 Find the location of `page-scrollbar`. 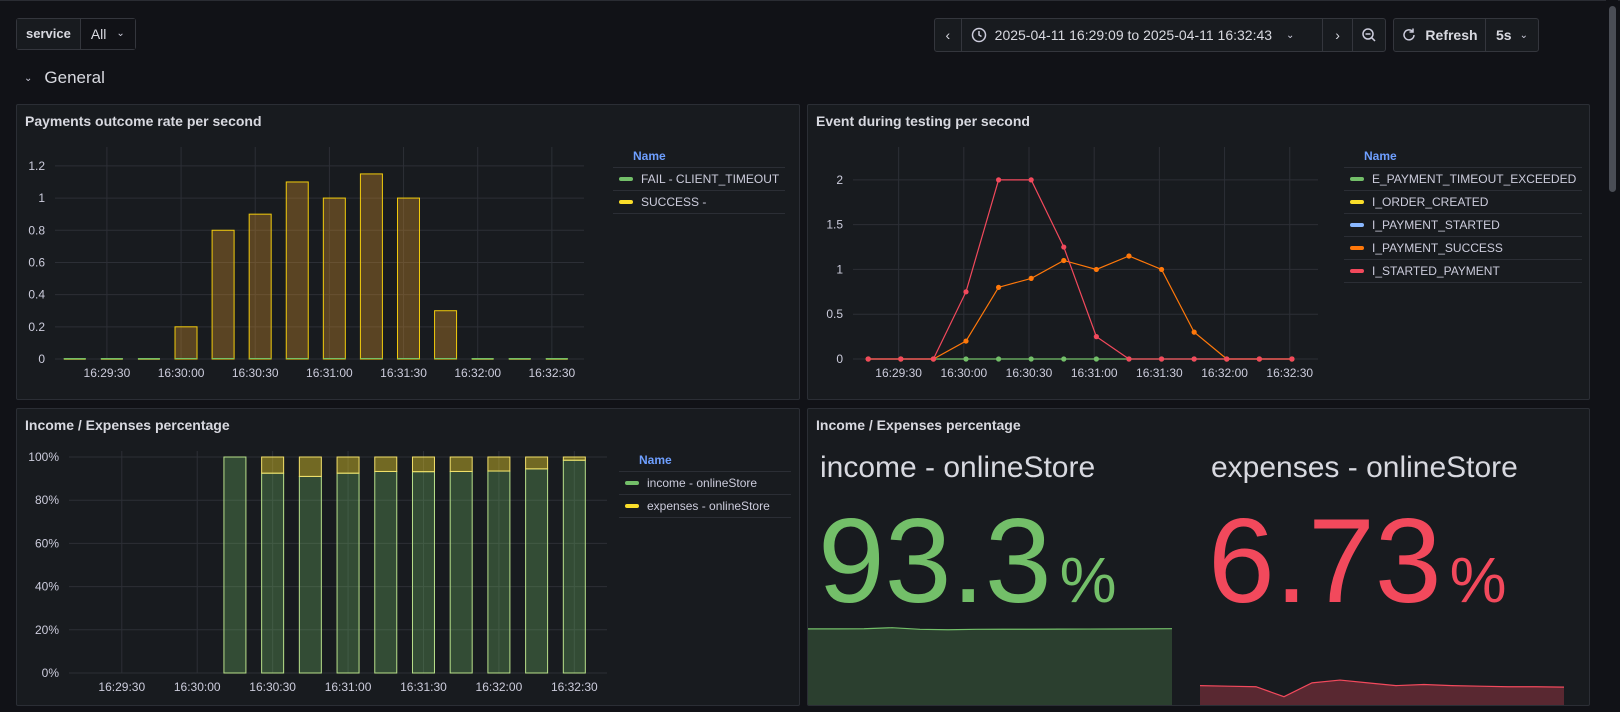

page-scrollbar is located at coordinates (1612, 356).